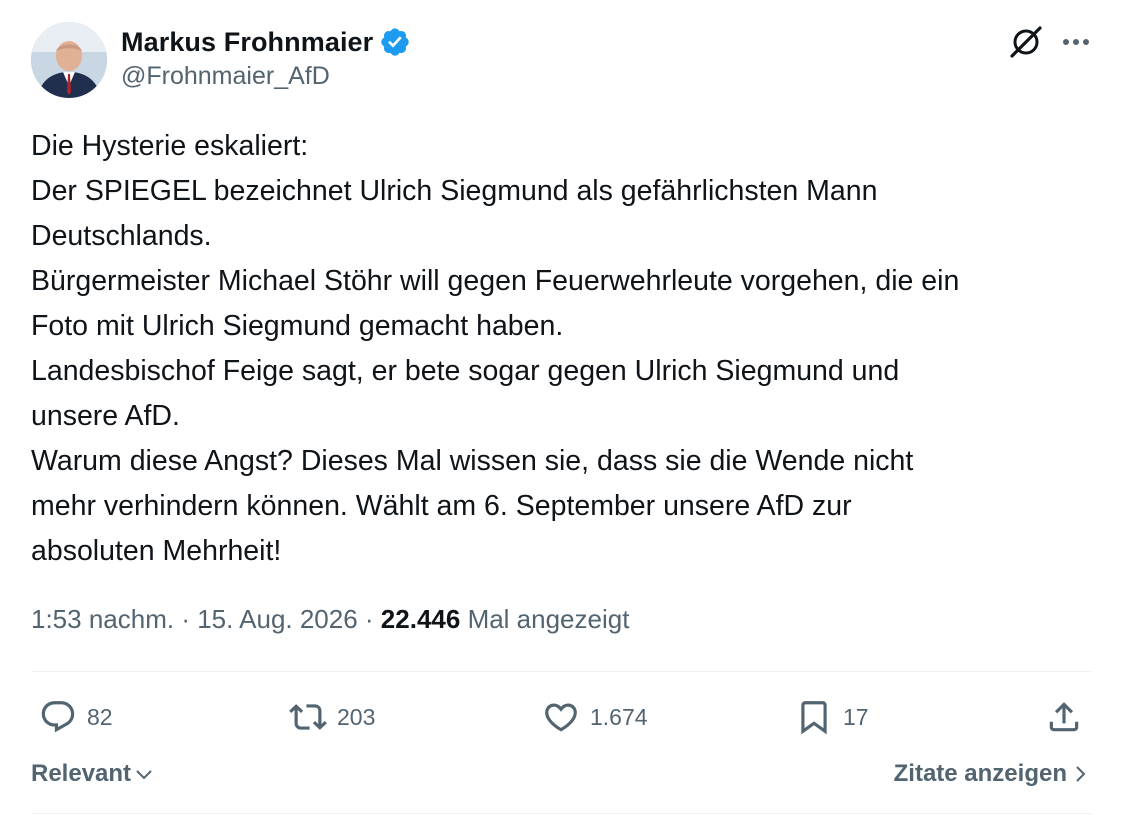 This screenshot has width=1123, height=815. Describe the element at coordinates (549, 619) in the screenshot. I see `views-label: Mal angezeigt` at that location.